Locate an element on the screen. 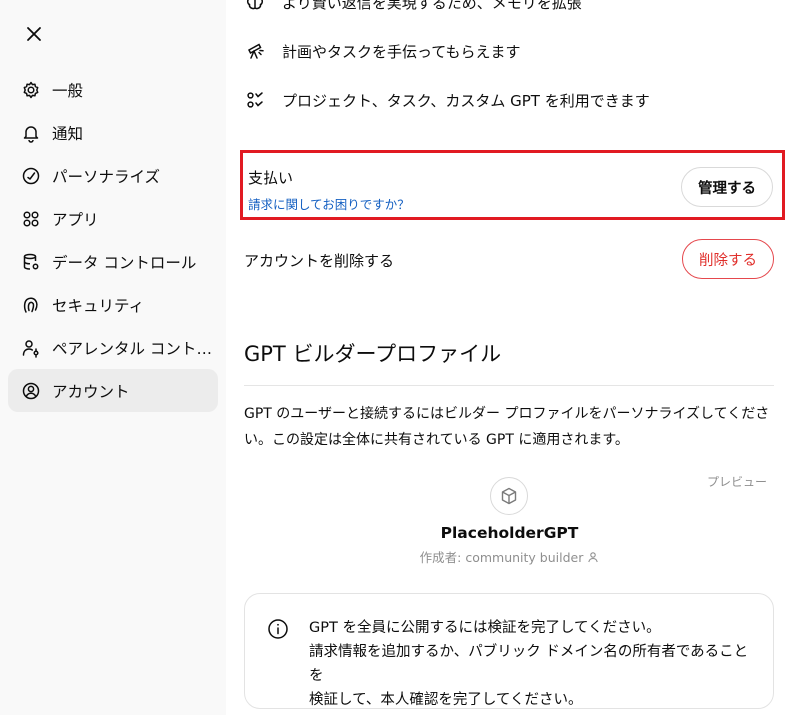  gpt-author: 作成者: community builder is located at coordinates (509, 556).